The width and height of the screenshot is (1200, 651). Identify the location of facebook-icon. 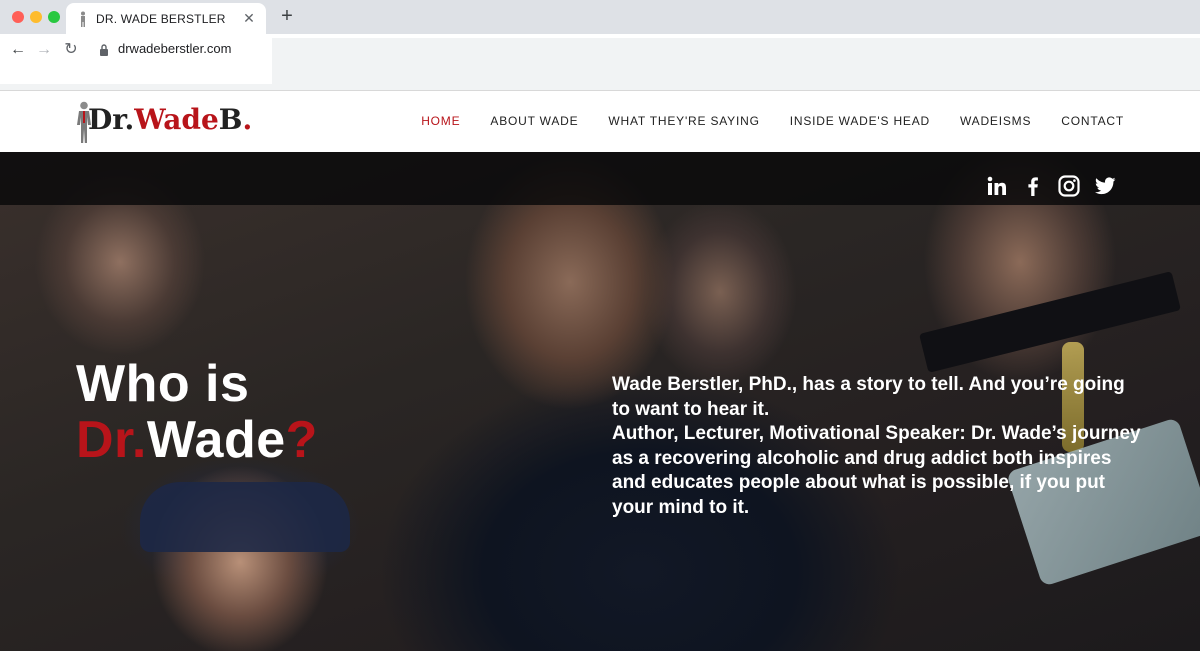
(1033, 186).